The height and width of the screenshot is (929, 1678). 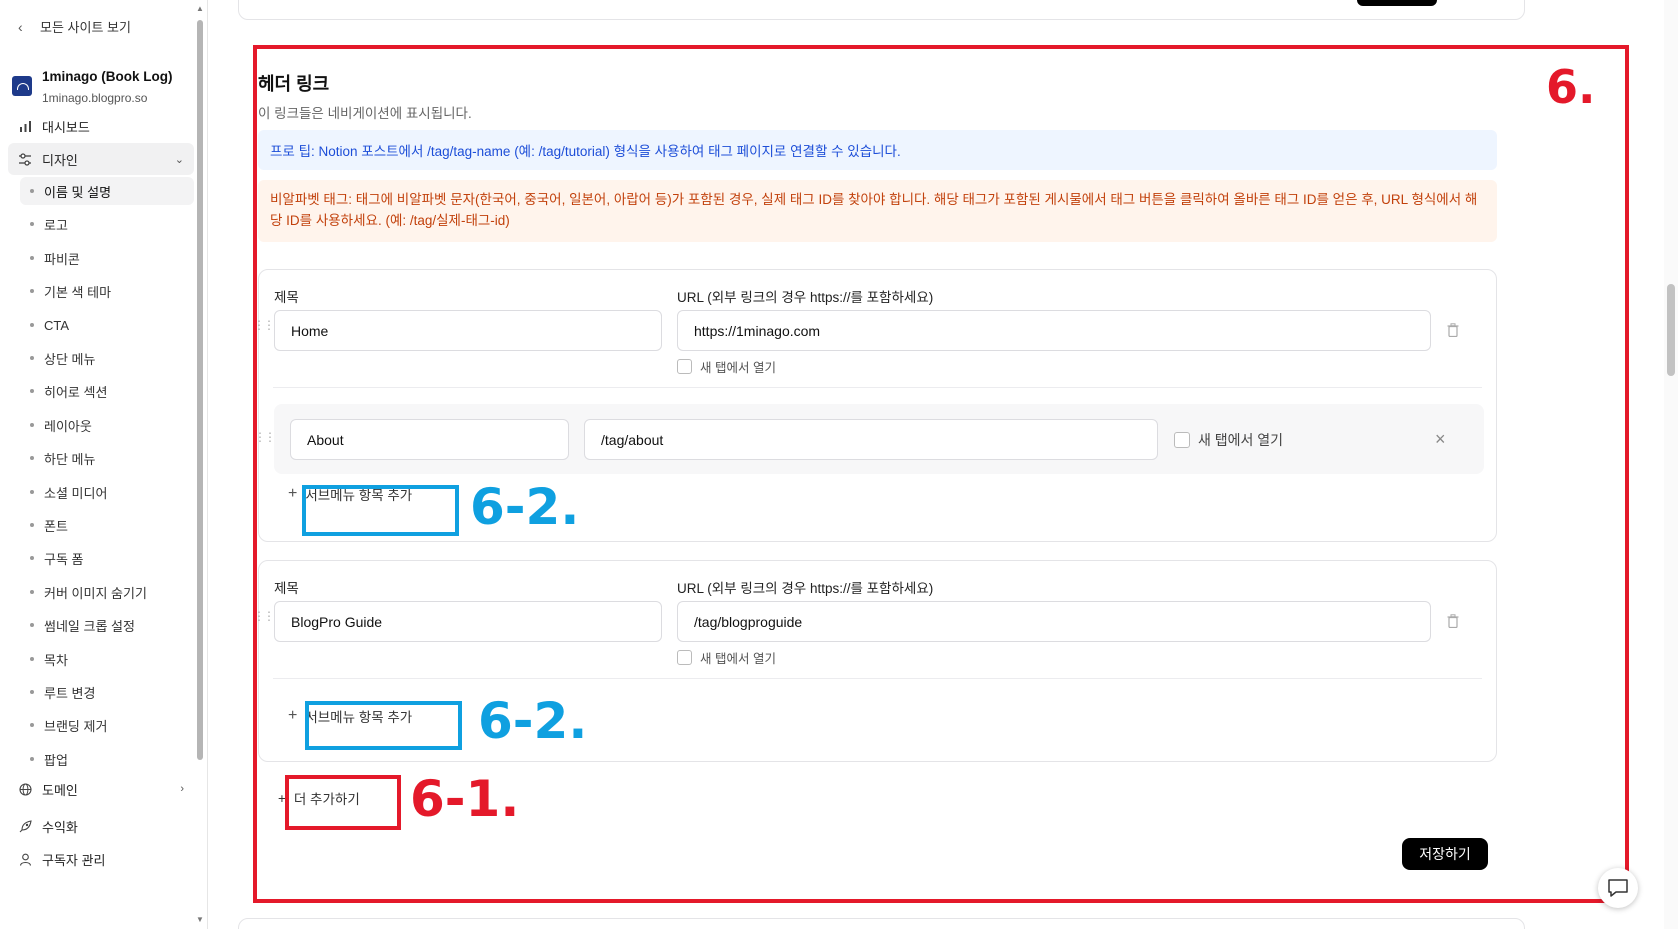 What do you see at coordinates (107, 425) in the screenshot?
I see `sidebar-subitem: 레이아웃` at bounding box center [107, 425].